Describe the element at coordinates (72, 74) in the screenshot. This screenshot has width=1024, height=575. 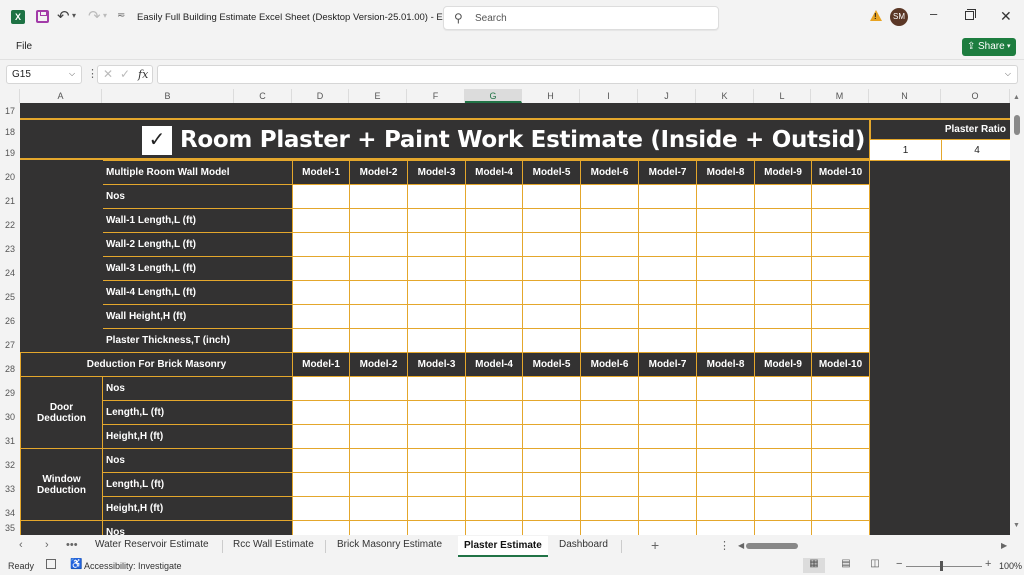
I see `chevron-down-icon: ⌵` at that location.